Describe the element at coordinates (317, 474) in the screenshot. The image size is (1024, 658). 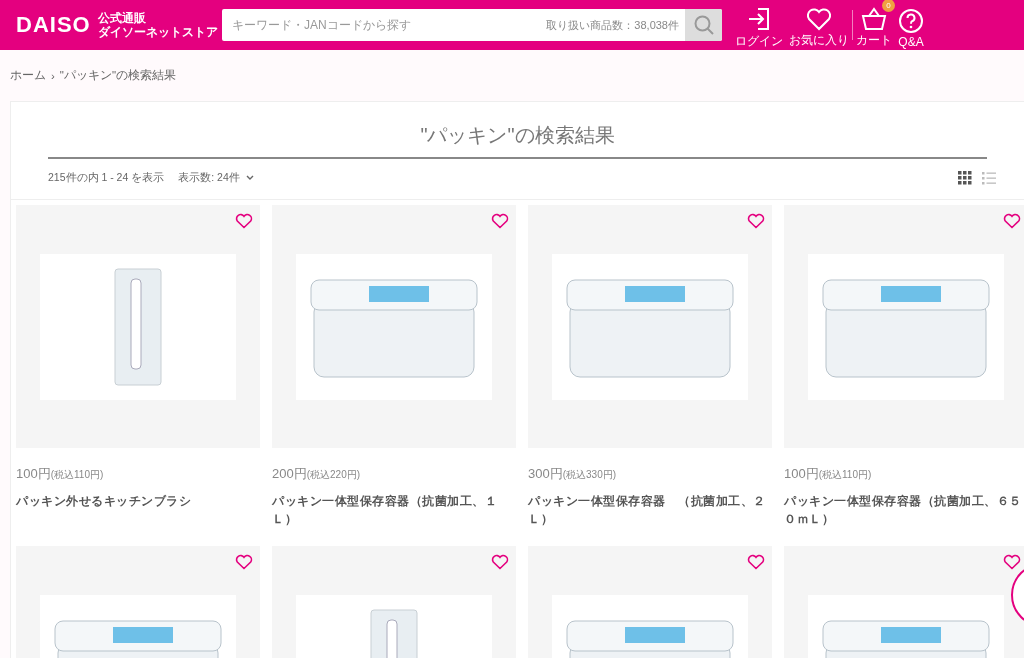
I see `product-price: 200円(税込220円)` at that location.